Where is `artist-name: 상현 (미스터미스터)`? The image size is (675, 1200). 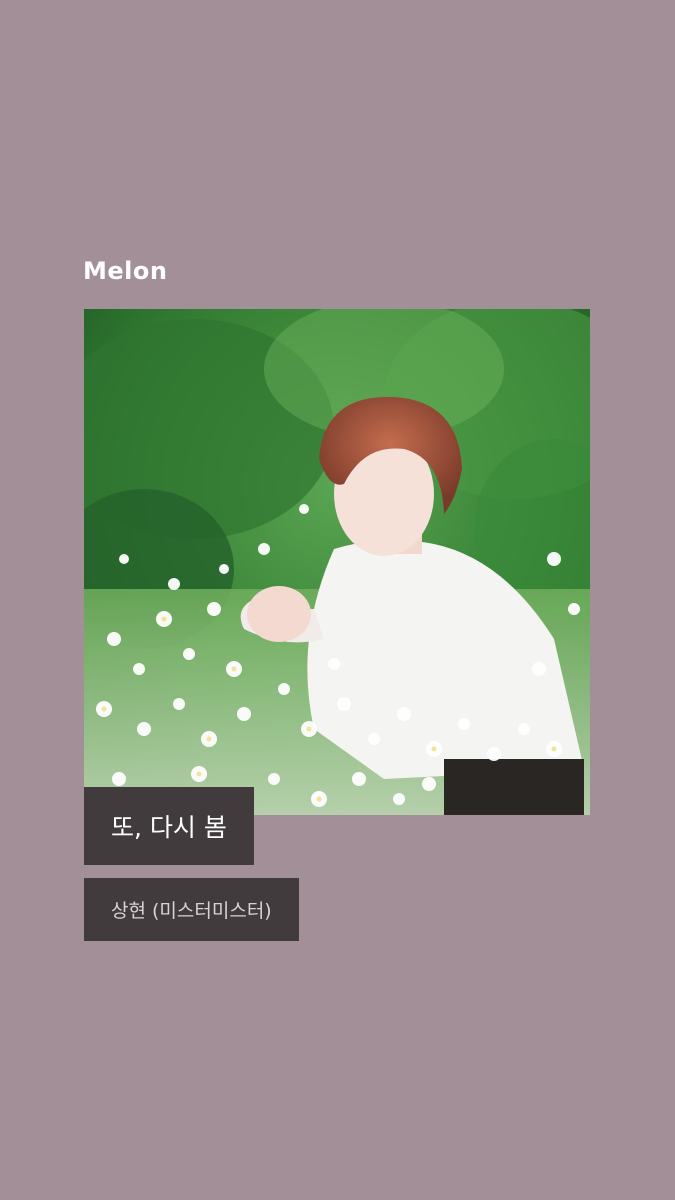
artist-name: 상현 (미스터미스터) is located at coordinates (191, 909).